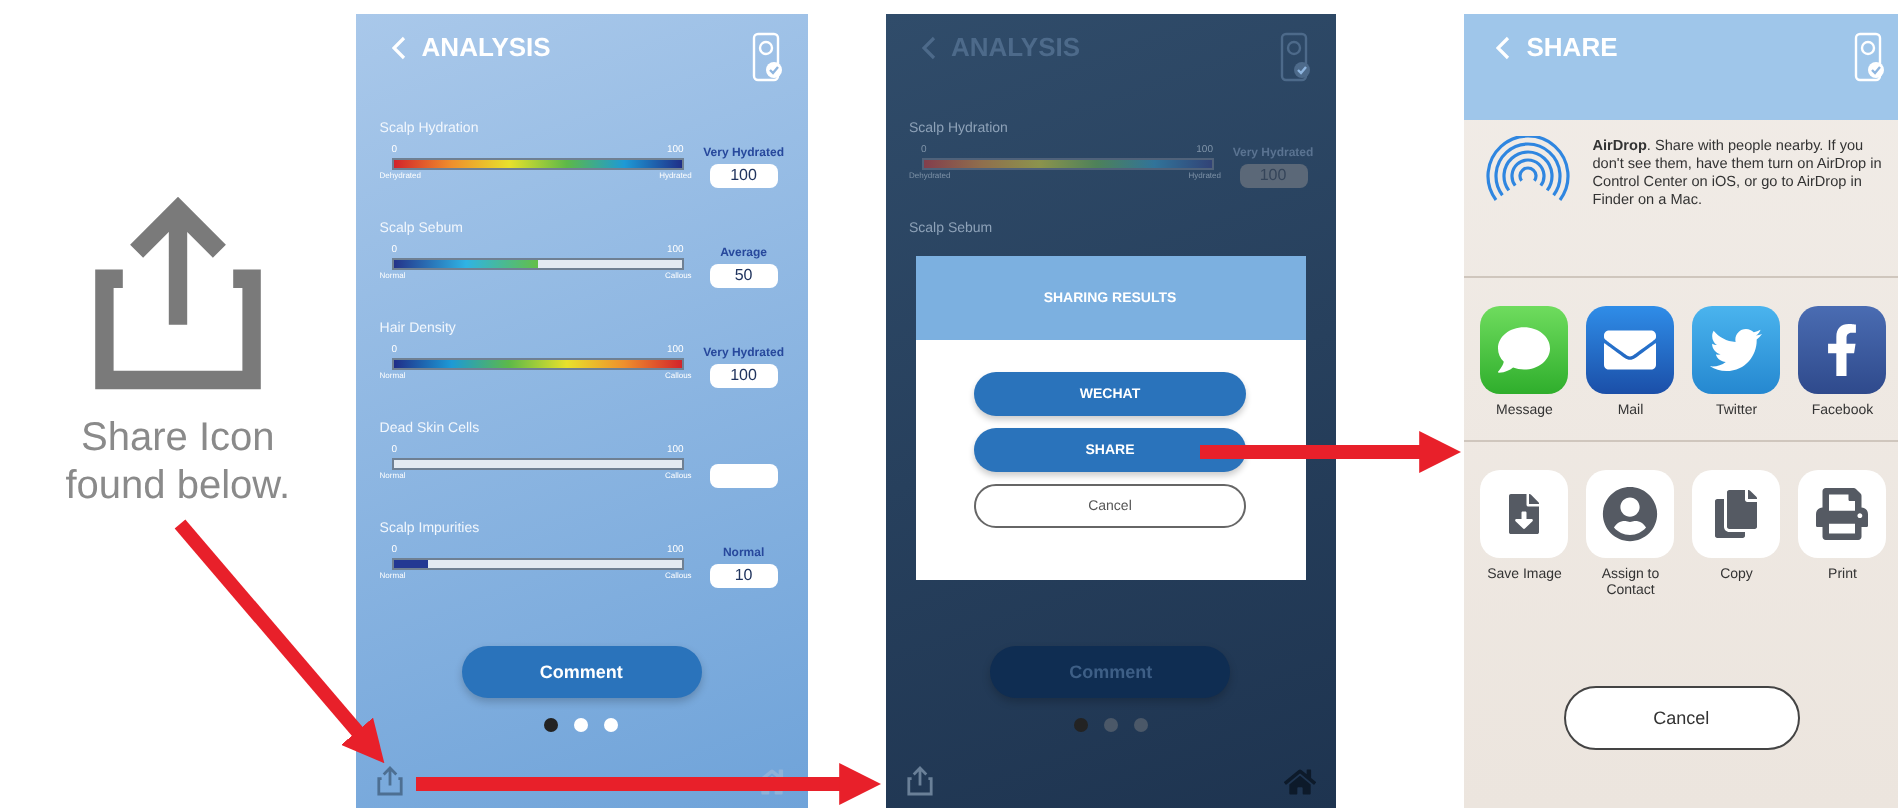 The width and height of the screenshot is (1898, 808). Describe the element at coordinates (928, 47) in the screenshot. I see `back-icon` at that location.